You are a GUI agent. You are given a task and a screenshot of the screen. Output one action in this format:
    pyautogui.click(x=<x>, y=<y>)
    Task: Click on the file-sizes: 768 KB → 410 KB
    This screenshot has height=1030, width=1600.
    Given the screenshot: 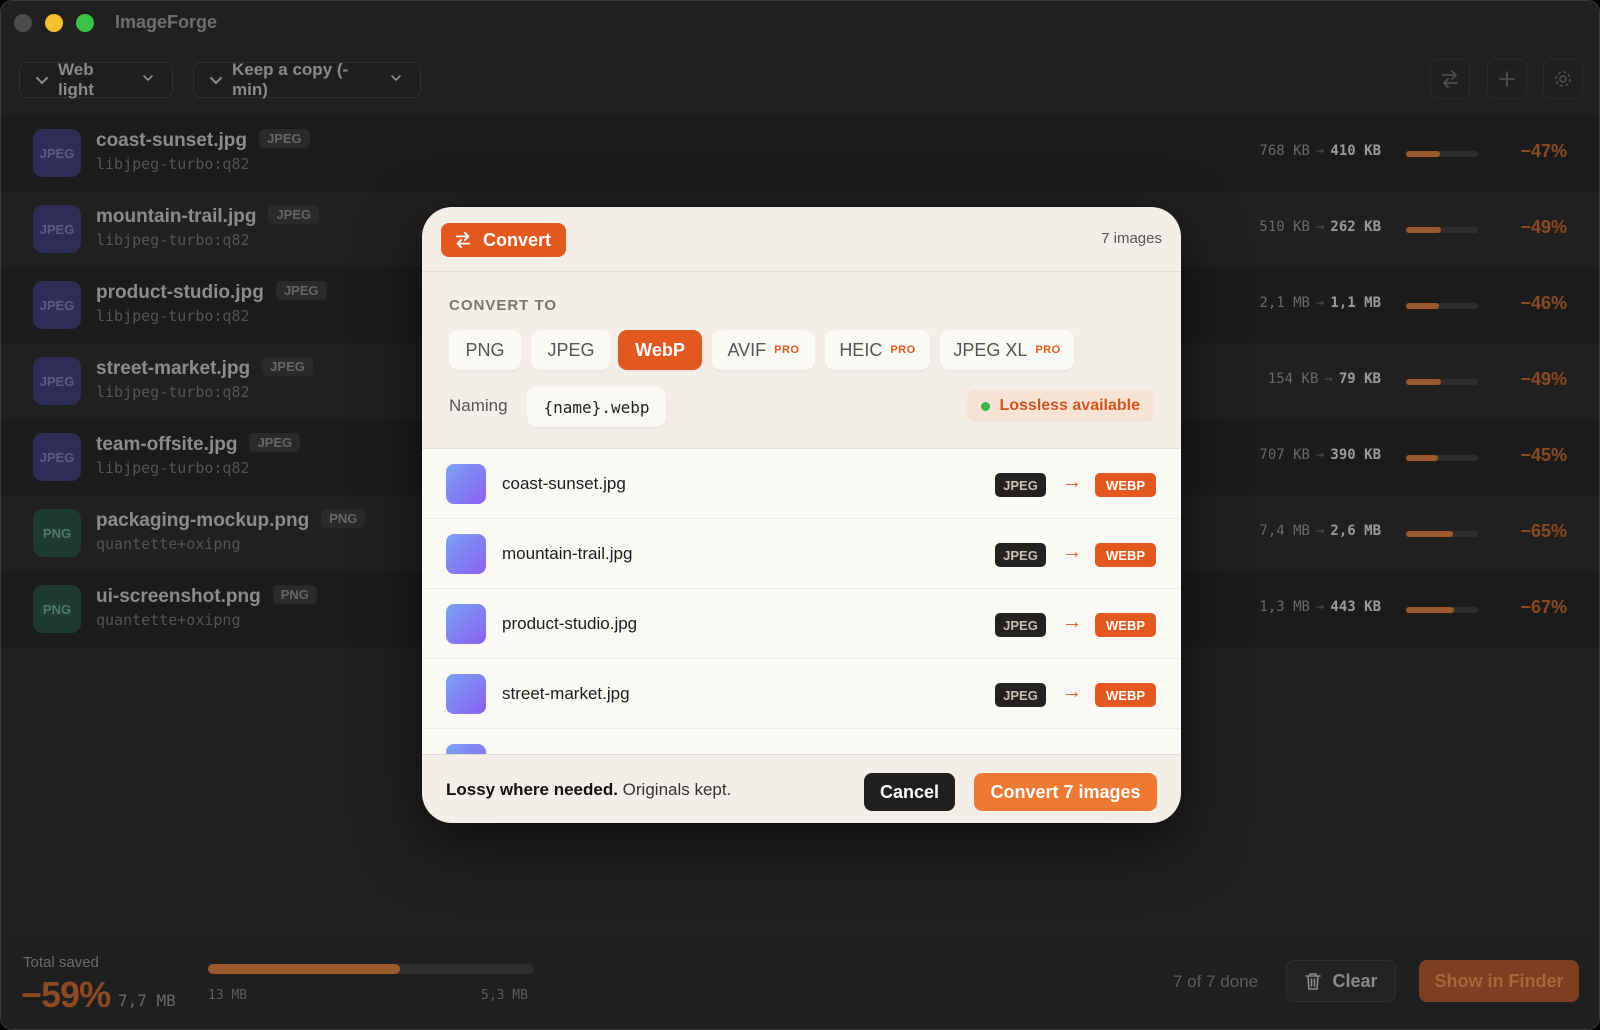 What is the action you would take?
    pyautogui.click(x=1320, y=151)
    